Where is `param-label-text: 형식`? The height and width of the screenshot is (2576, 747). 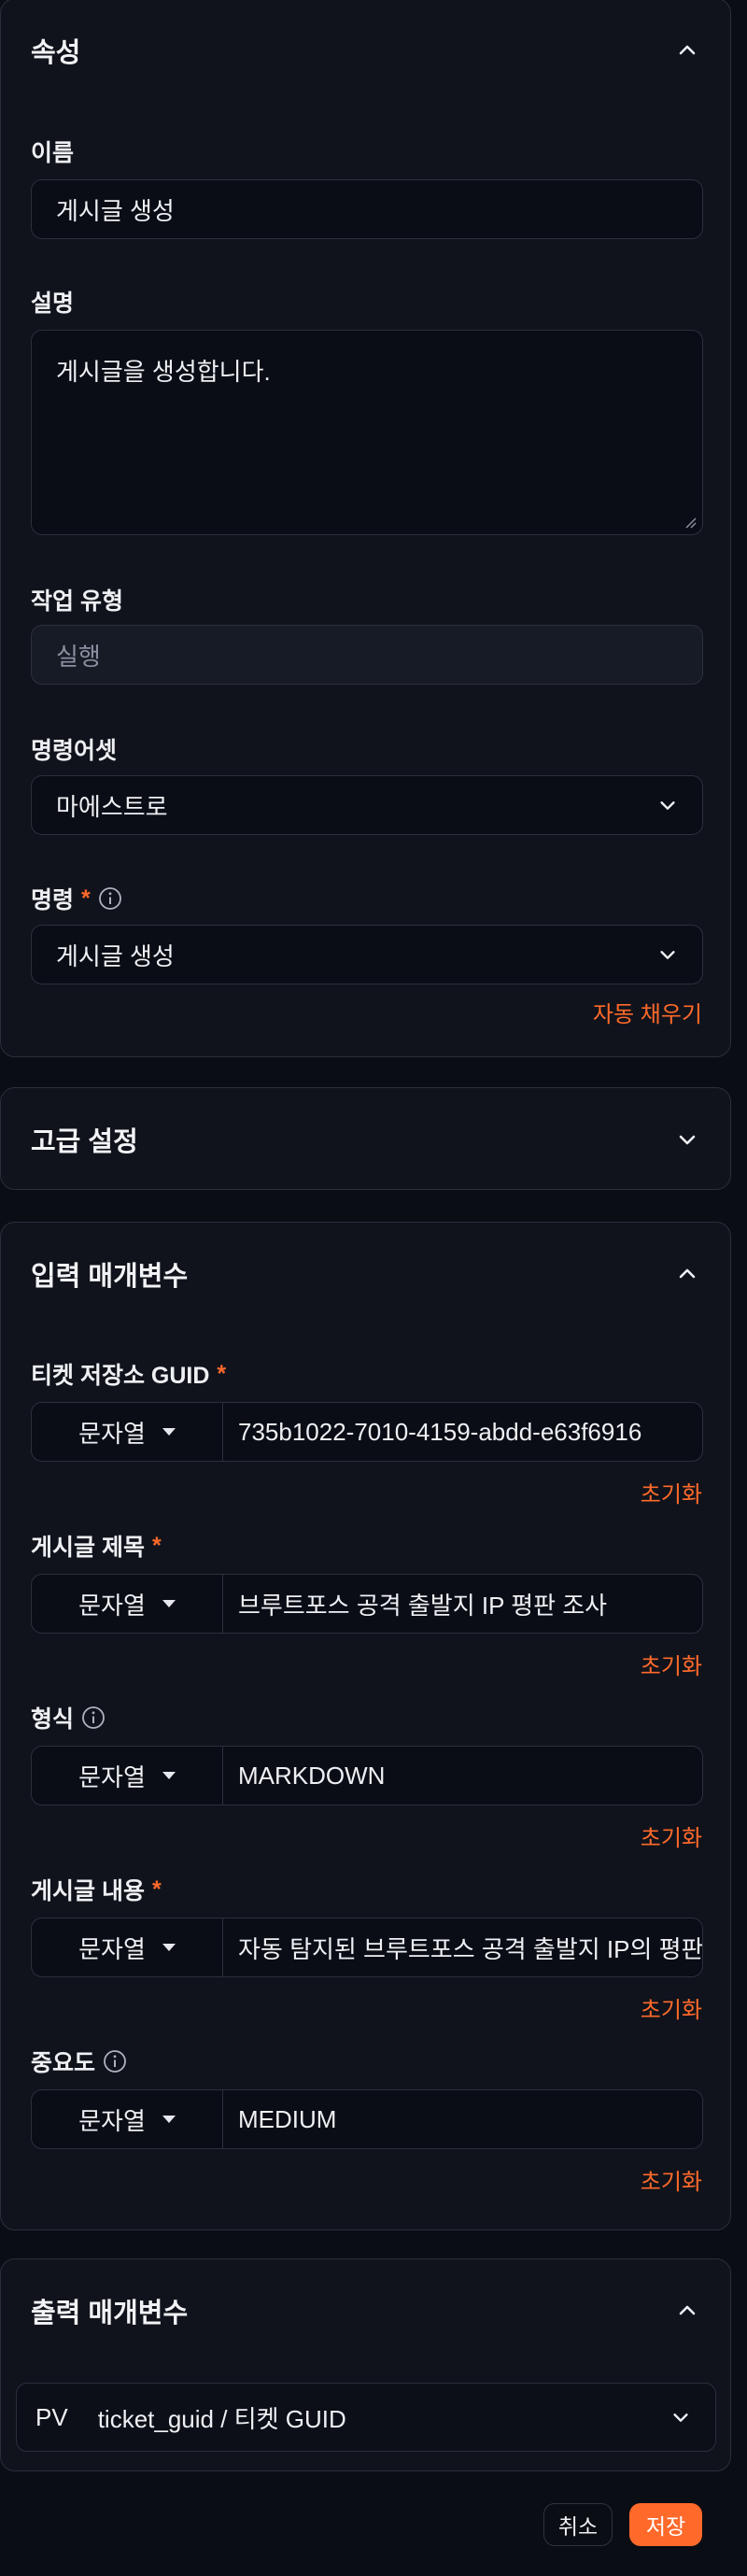
param-label-text: 형식 is located at coordinates (53, 1719).